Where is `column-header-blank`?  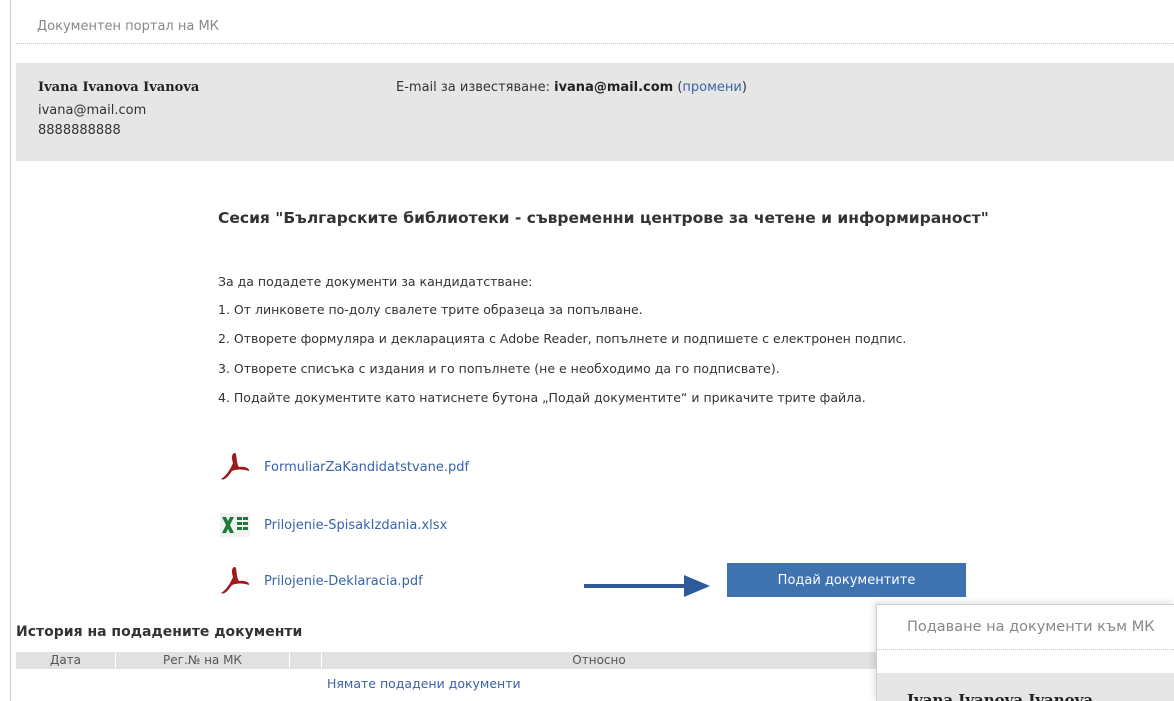
column-header-blank is located at coordinates (306, 660).